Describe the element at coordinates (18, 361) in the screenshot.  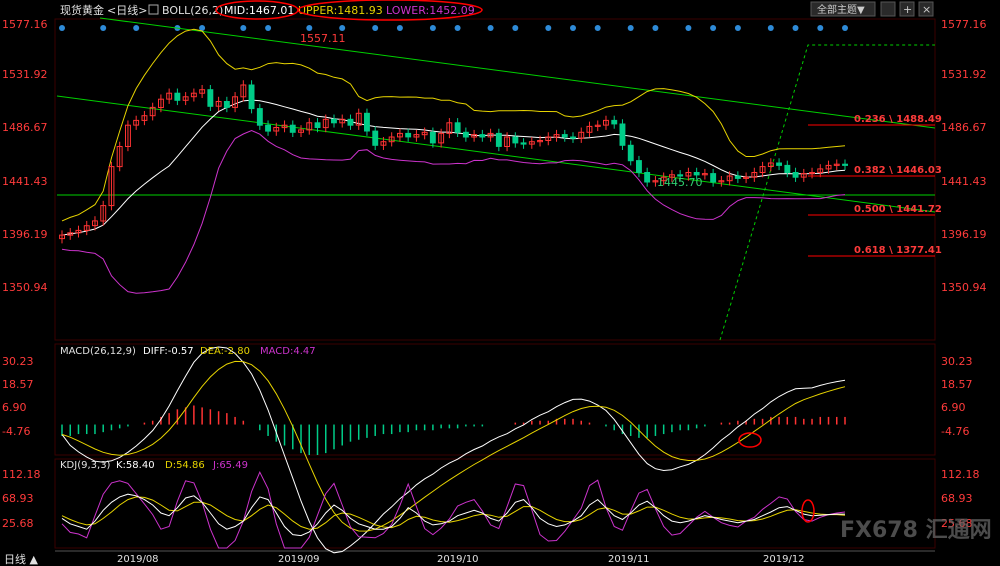
I see `macd-tick-left-0: 30.23` at that location.